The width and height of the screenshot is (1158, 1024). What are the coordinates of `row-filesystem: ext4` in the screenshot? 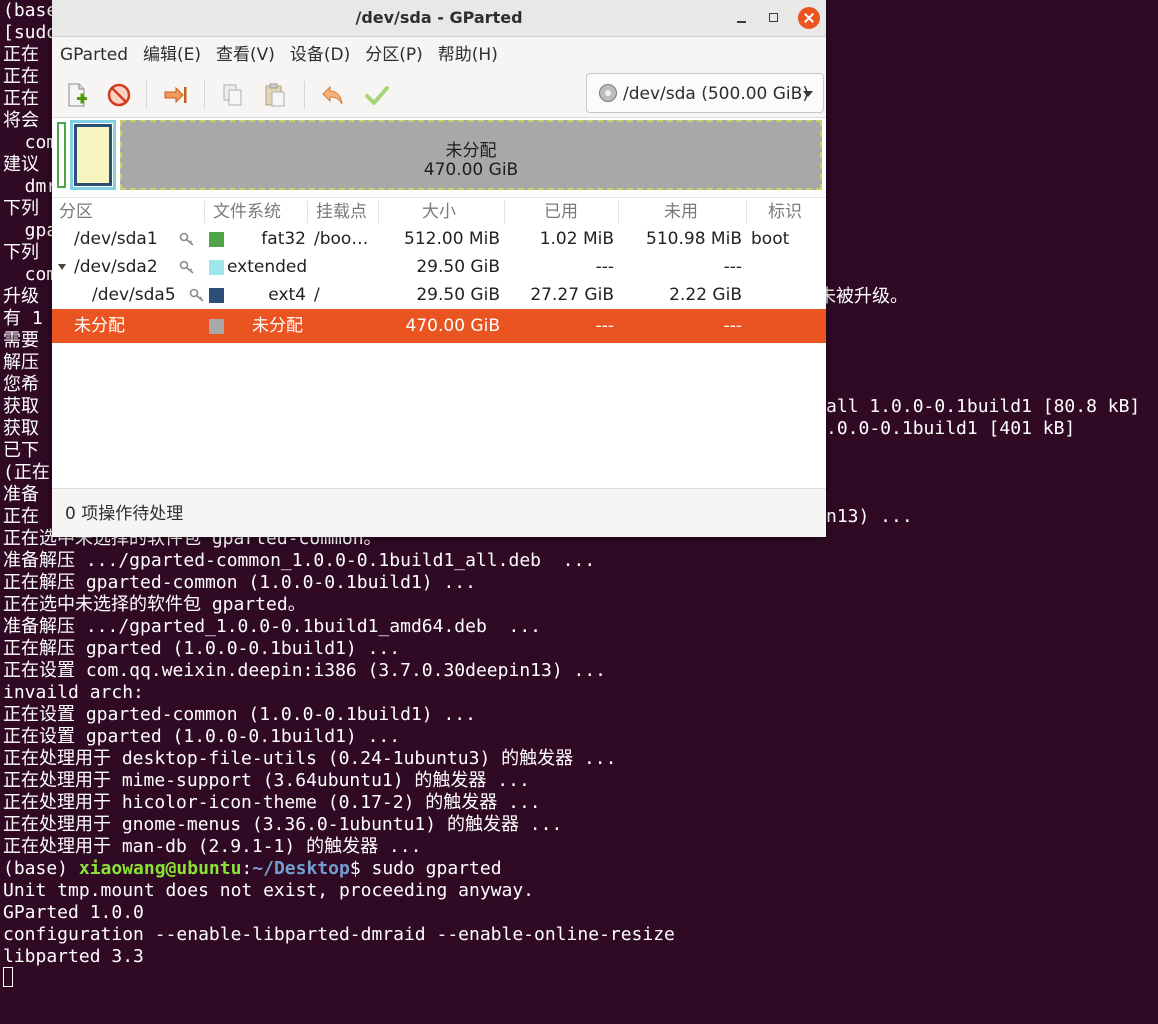 It's located at (287, 295).